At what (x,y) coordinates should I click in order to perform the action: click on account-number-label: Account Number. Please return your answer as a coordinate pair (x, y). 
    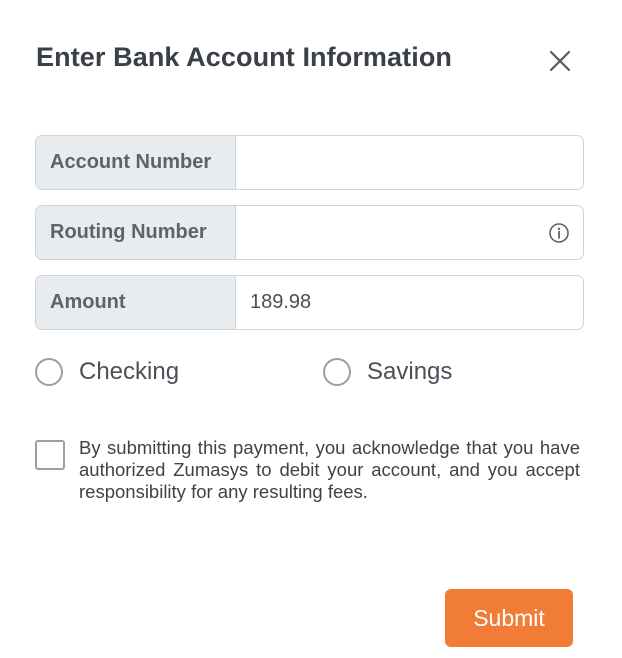
    Looking at the image, I should click on (136, 162).